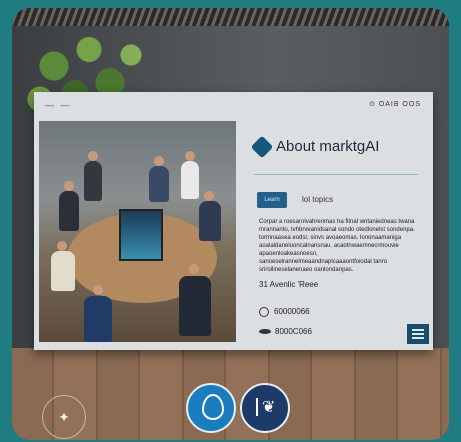 The height and width of the screenshot is (442, 461). What do you see at coordinates (265, 332) in the screenshot?
I see `fax-icon` at bounding box center [265, 332].